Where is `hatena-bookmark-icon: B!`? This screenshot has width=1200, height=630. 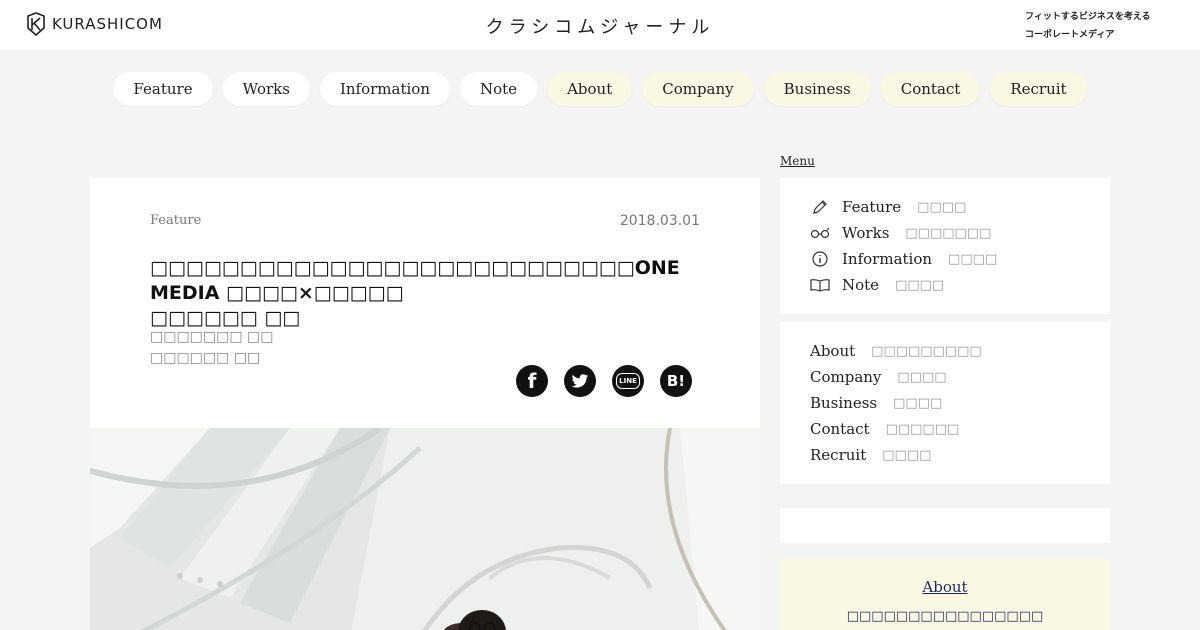 hatena-bookmark-icon: B! is located at coordinates (676, 381).